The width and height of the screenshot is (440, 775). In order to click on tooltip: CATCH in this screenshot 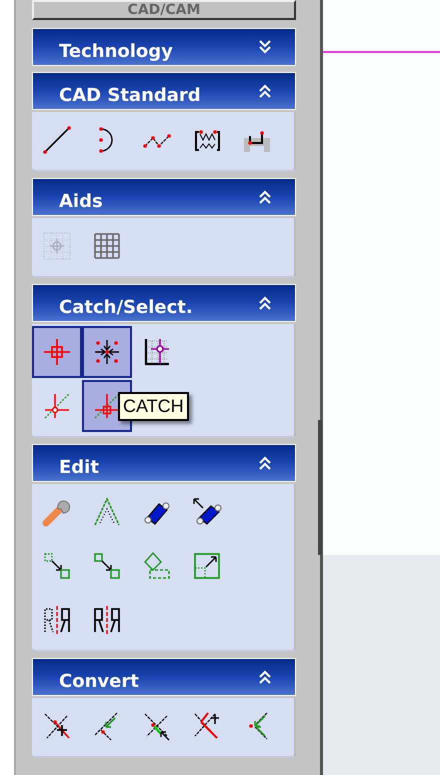, I will do `click(153, 406)`.